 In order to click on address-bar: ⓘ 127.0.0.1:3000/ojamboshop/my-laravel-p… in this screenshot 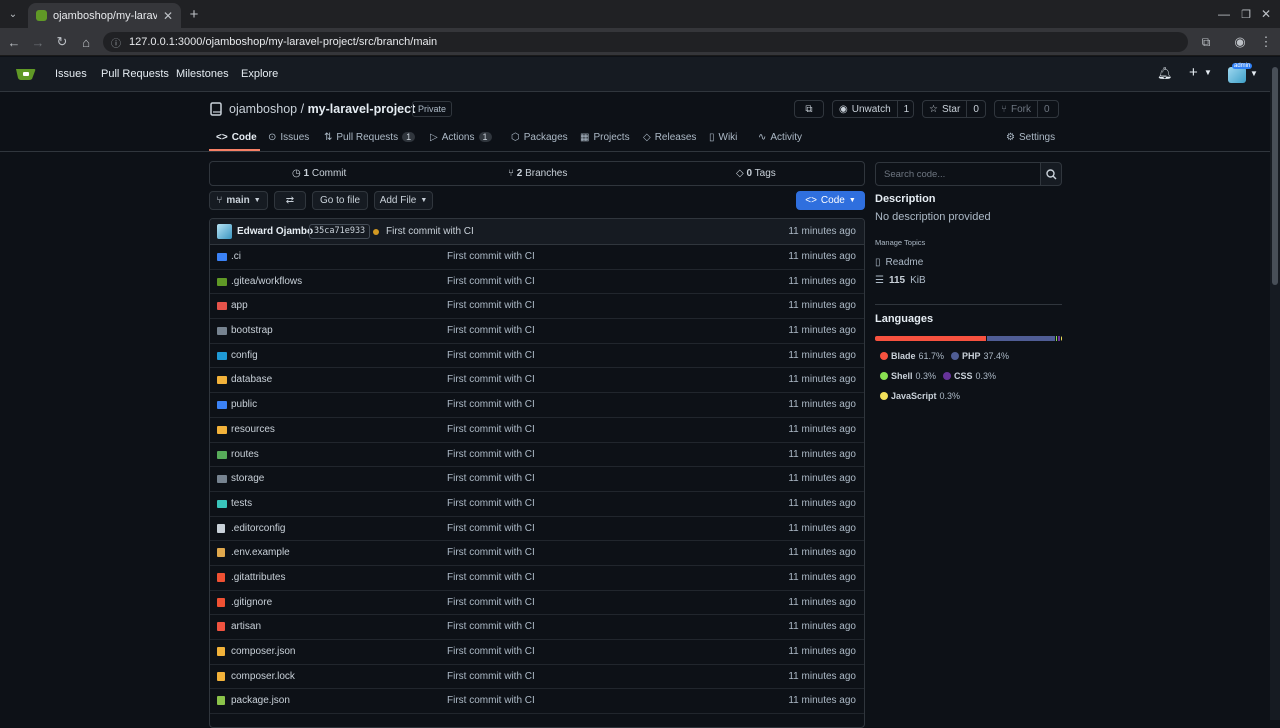, I will do `click(645, 42)`.